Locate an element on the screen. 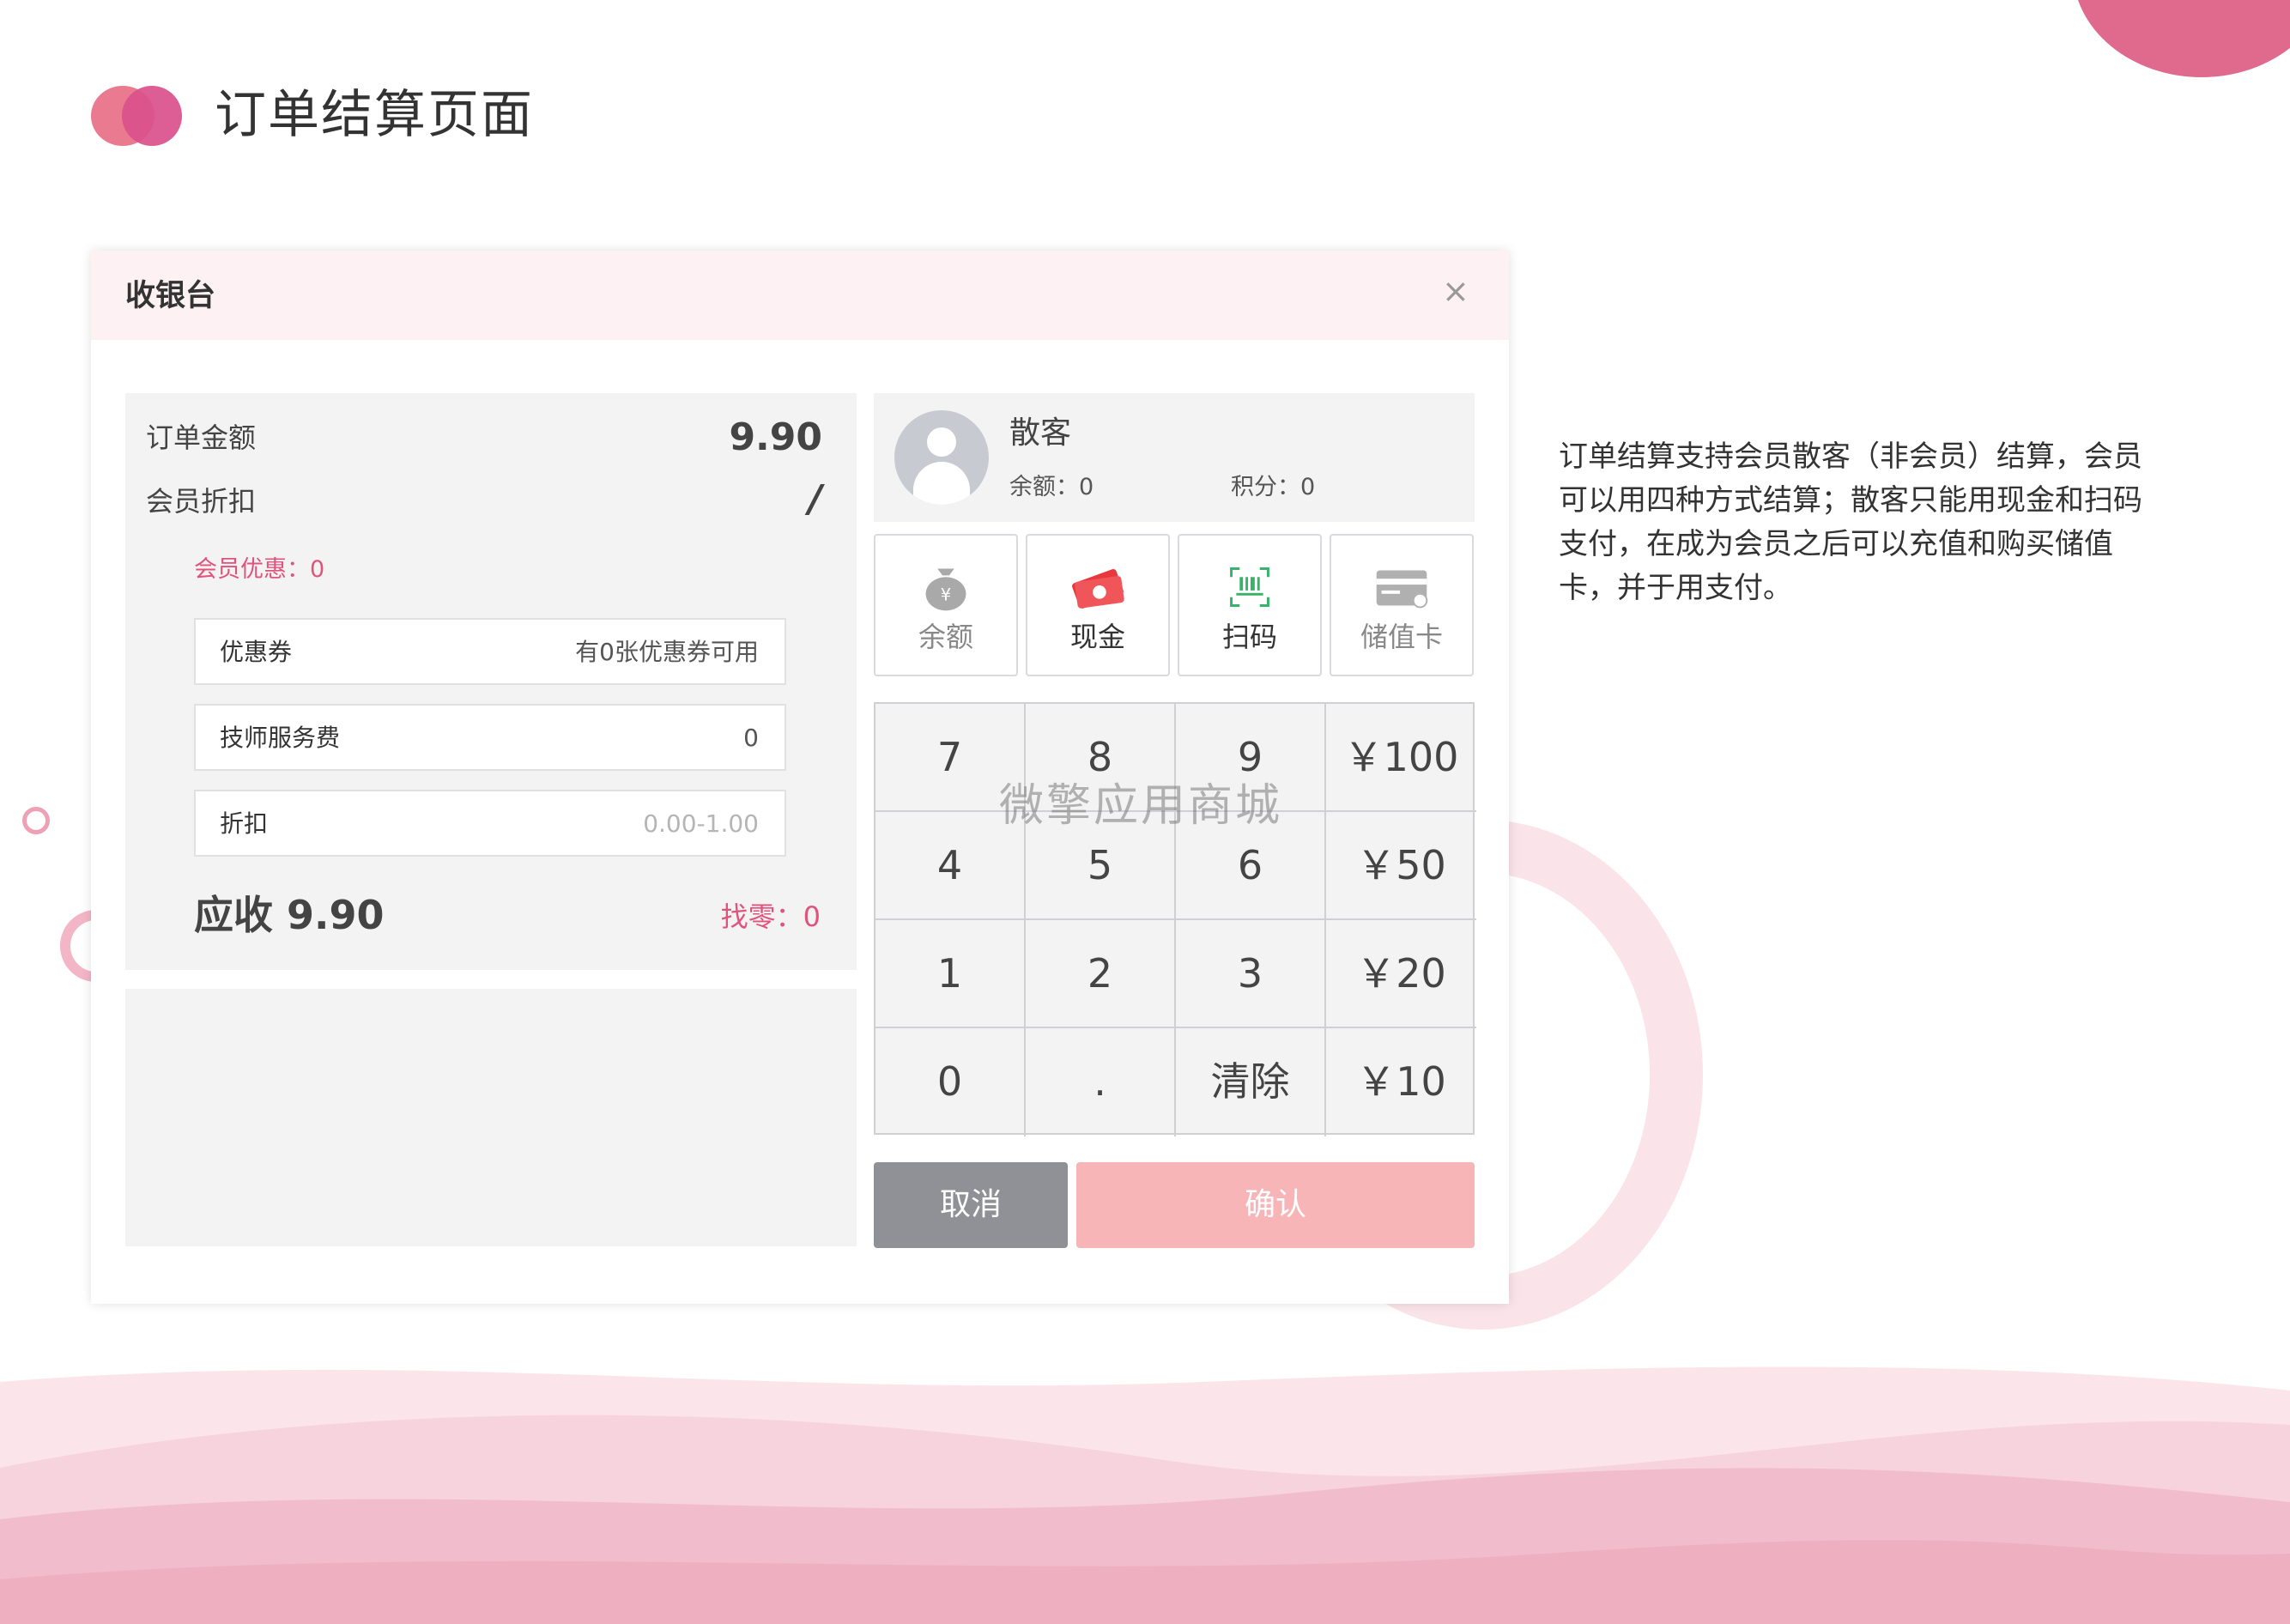 This screenshot has height=1624, width=2290. decorative-ring is located at coordinates (36, 820).